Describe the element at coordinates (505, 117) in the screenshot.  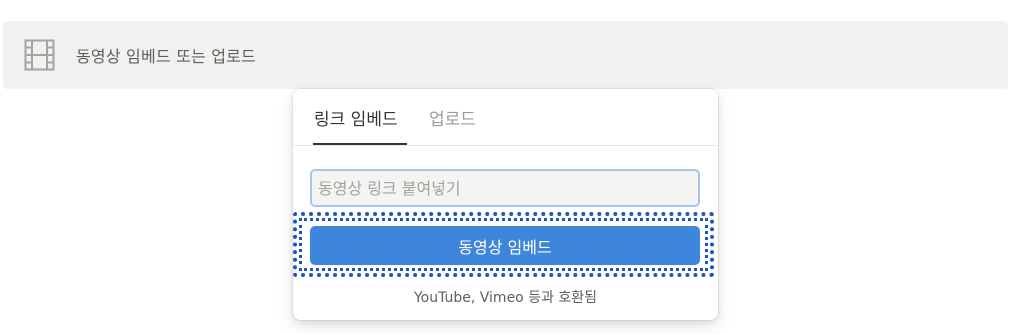
I see `popup-tabs: 링크 임베드 업로드` at that location.